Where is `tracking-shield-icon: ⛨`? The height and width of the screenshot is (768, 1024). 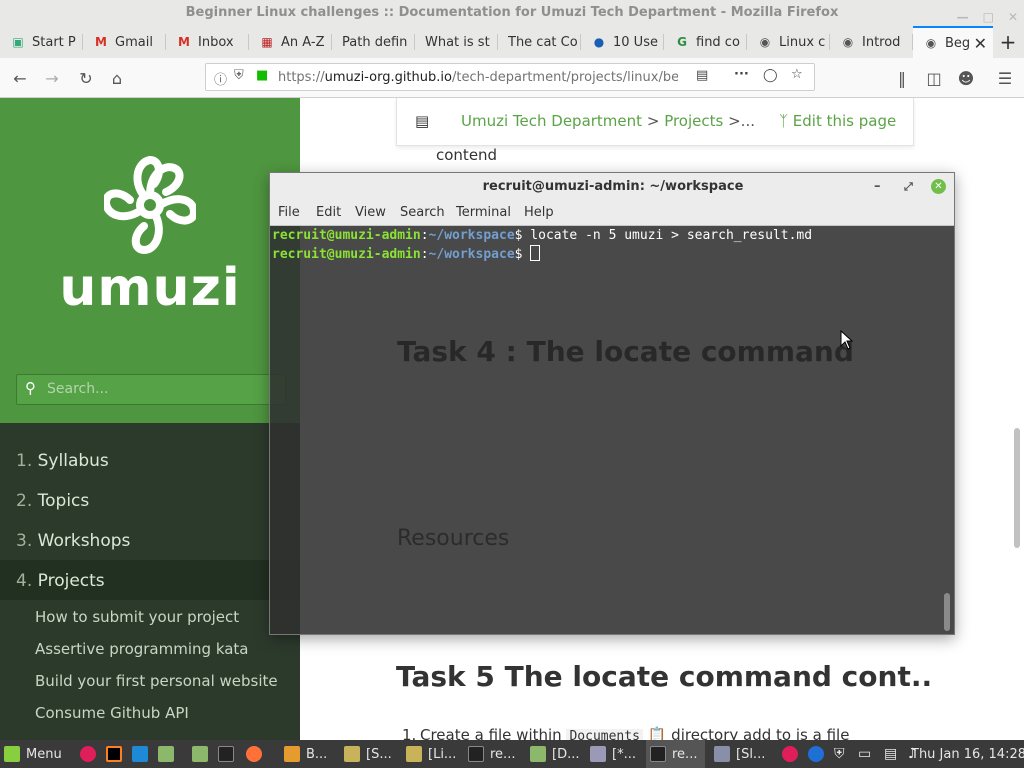
tracking-shield-icon: ⛨ is located at coordinates (239, 75).